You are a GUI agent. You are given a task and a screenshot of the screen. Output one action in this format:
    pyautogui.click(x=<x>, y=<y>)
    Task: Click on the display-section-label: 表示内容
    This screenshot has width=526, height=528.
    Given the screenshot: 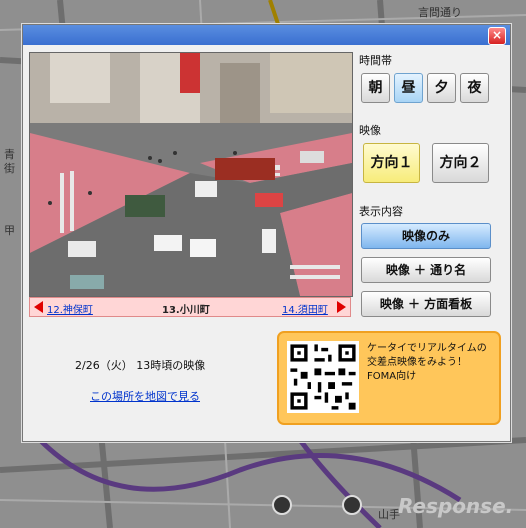 What is the action you would take?
    pyautogui.click(x=381, y=211)
    